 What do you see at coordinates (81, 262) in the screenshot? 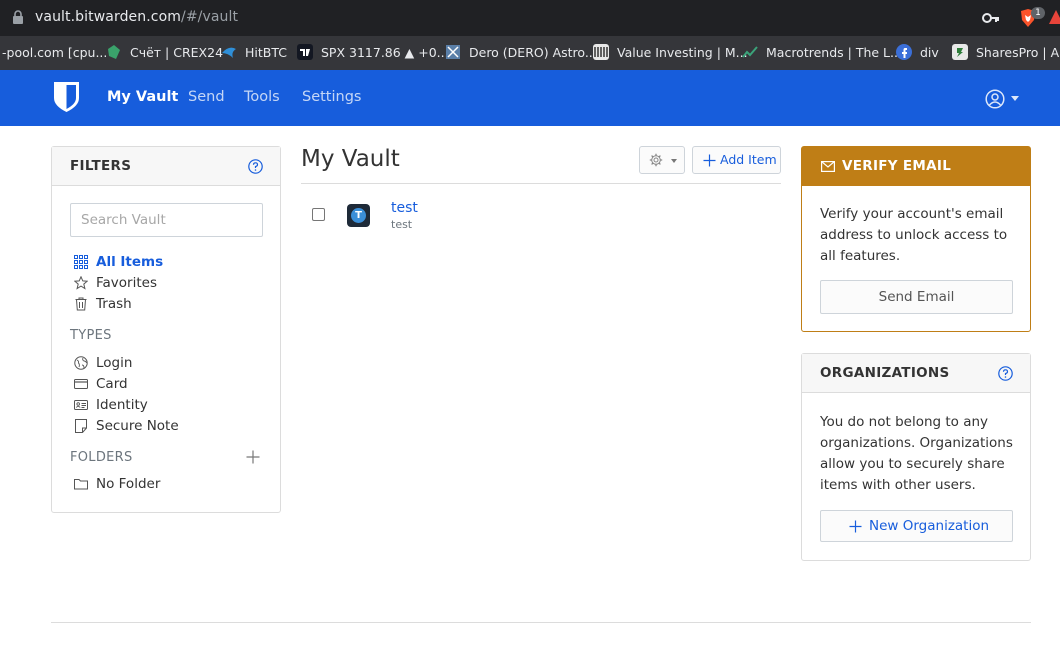
I see `grid-icon` at bounding box center [81, 262].